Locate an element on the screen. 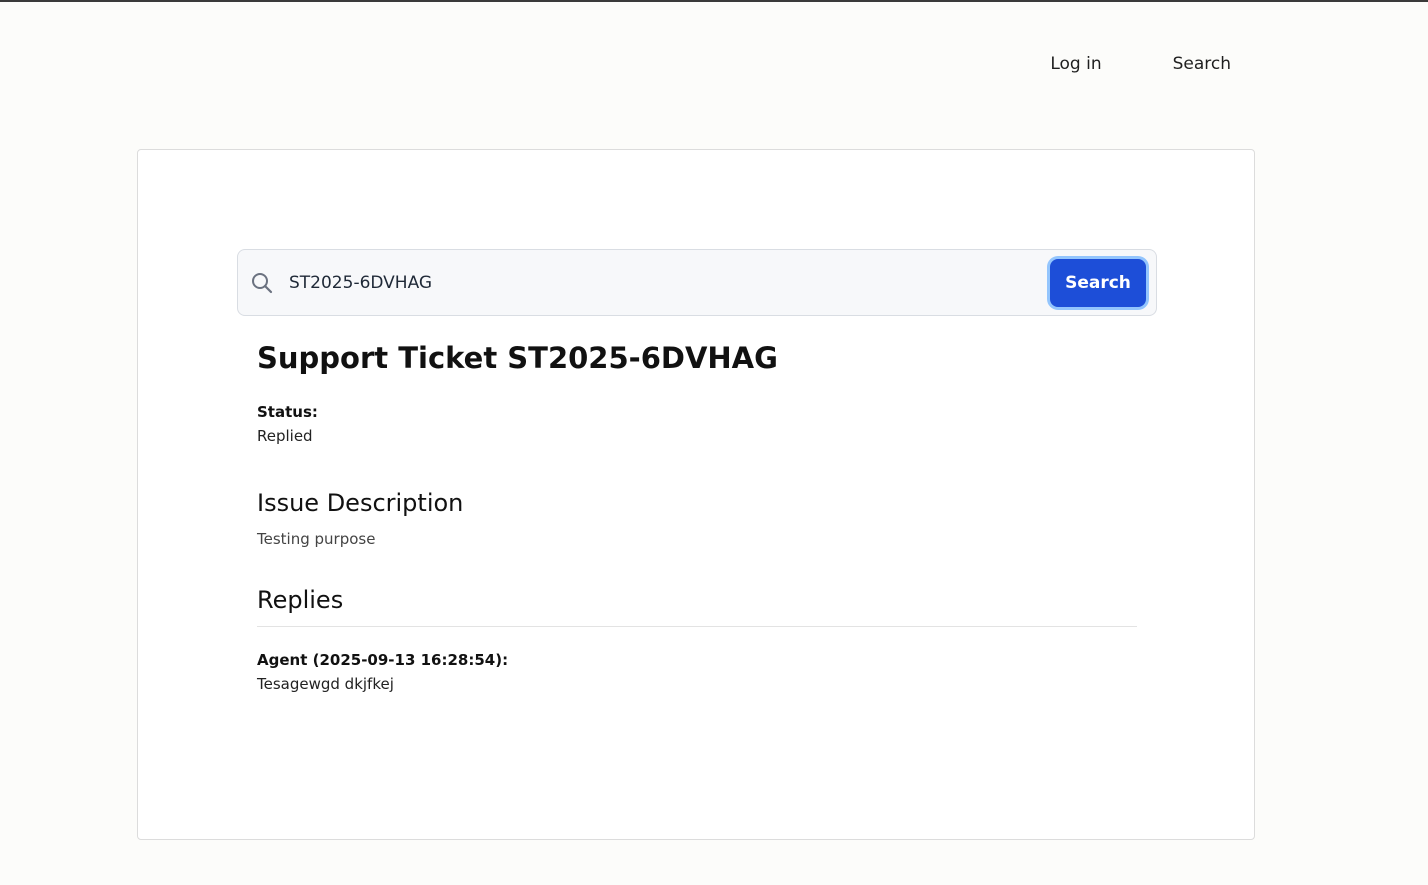 The width and height of the screenshot is (1428, 885). search-button: Search is located at coordinates (1098, 282).